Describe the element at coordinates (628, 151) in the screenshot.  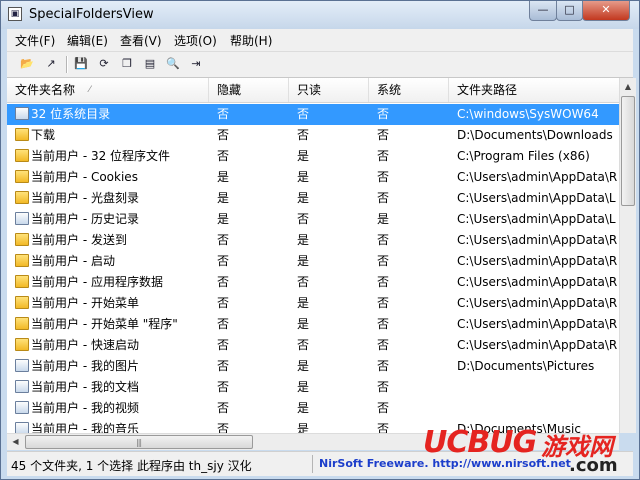
I see `vertical-scroll-thumb` at that location.